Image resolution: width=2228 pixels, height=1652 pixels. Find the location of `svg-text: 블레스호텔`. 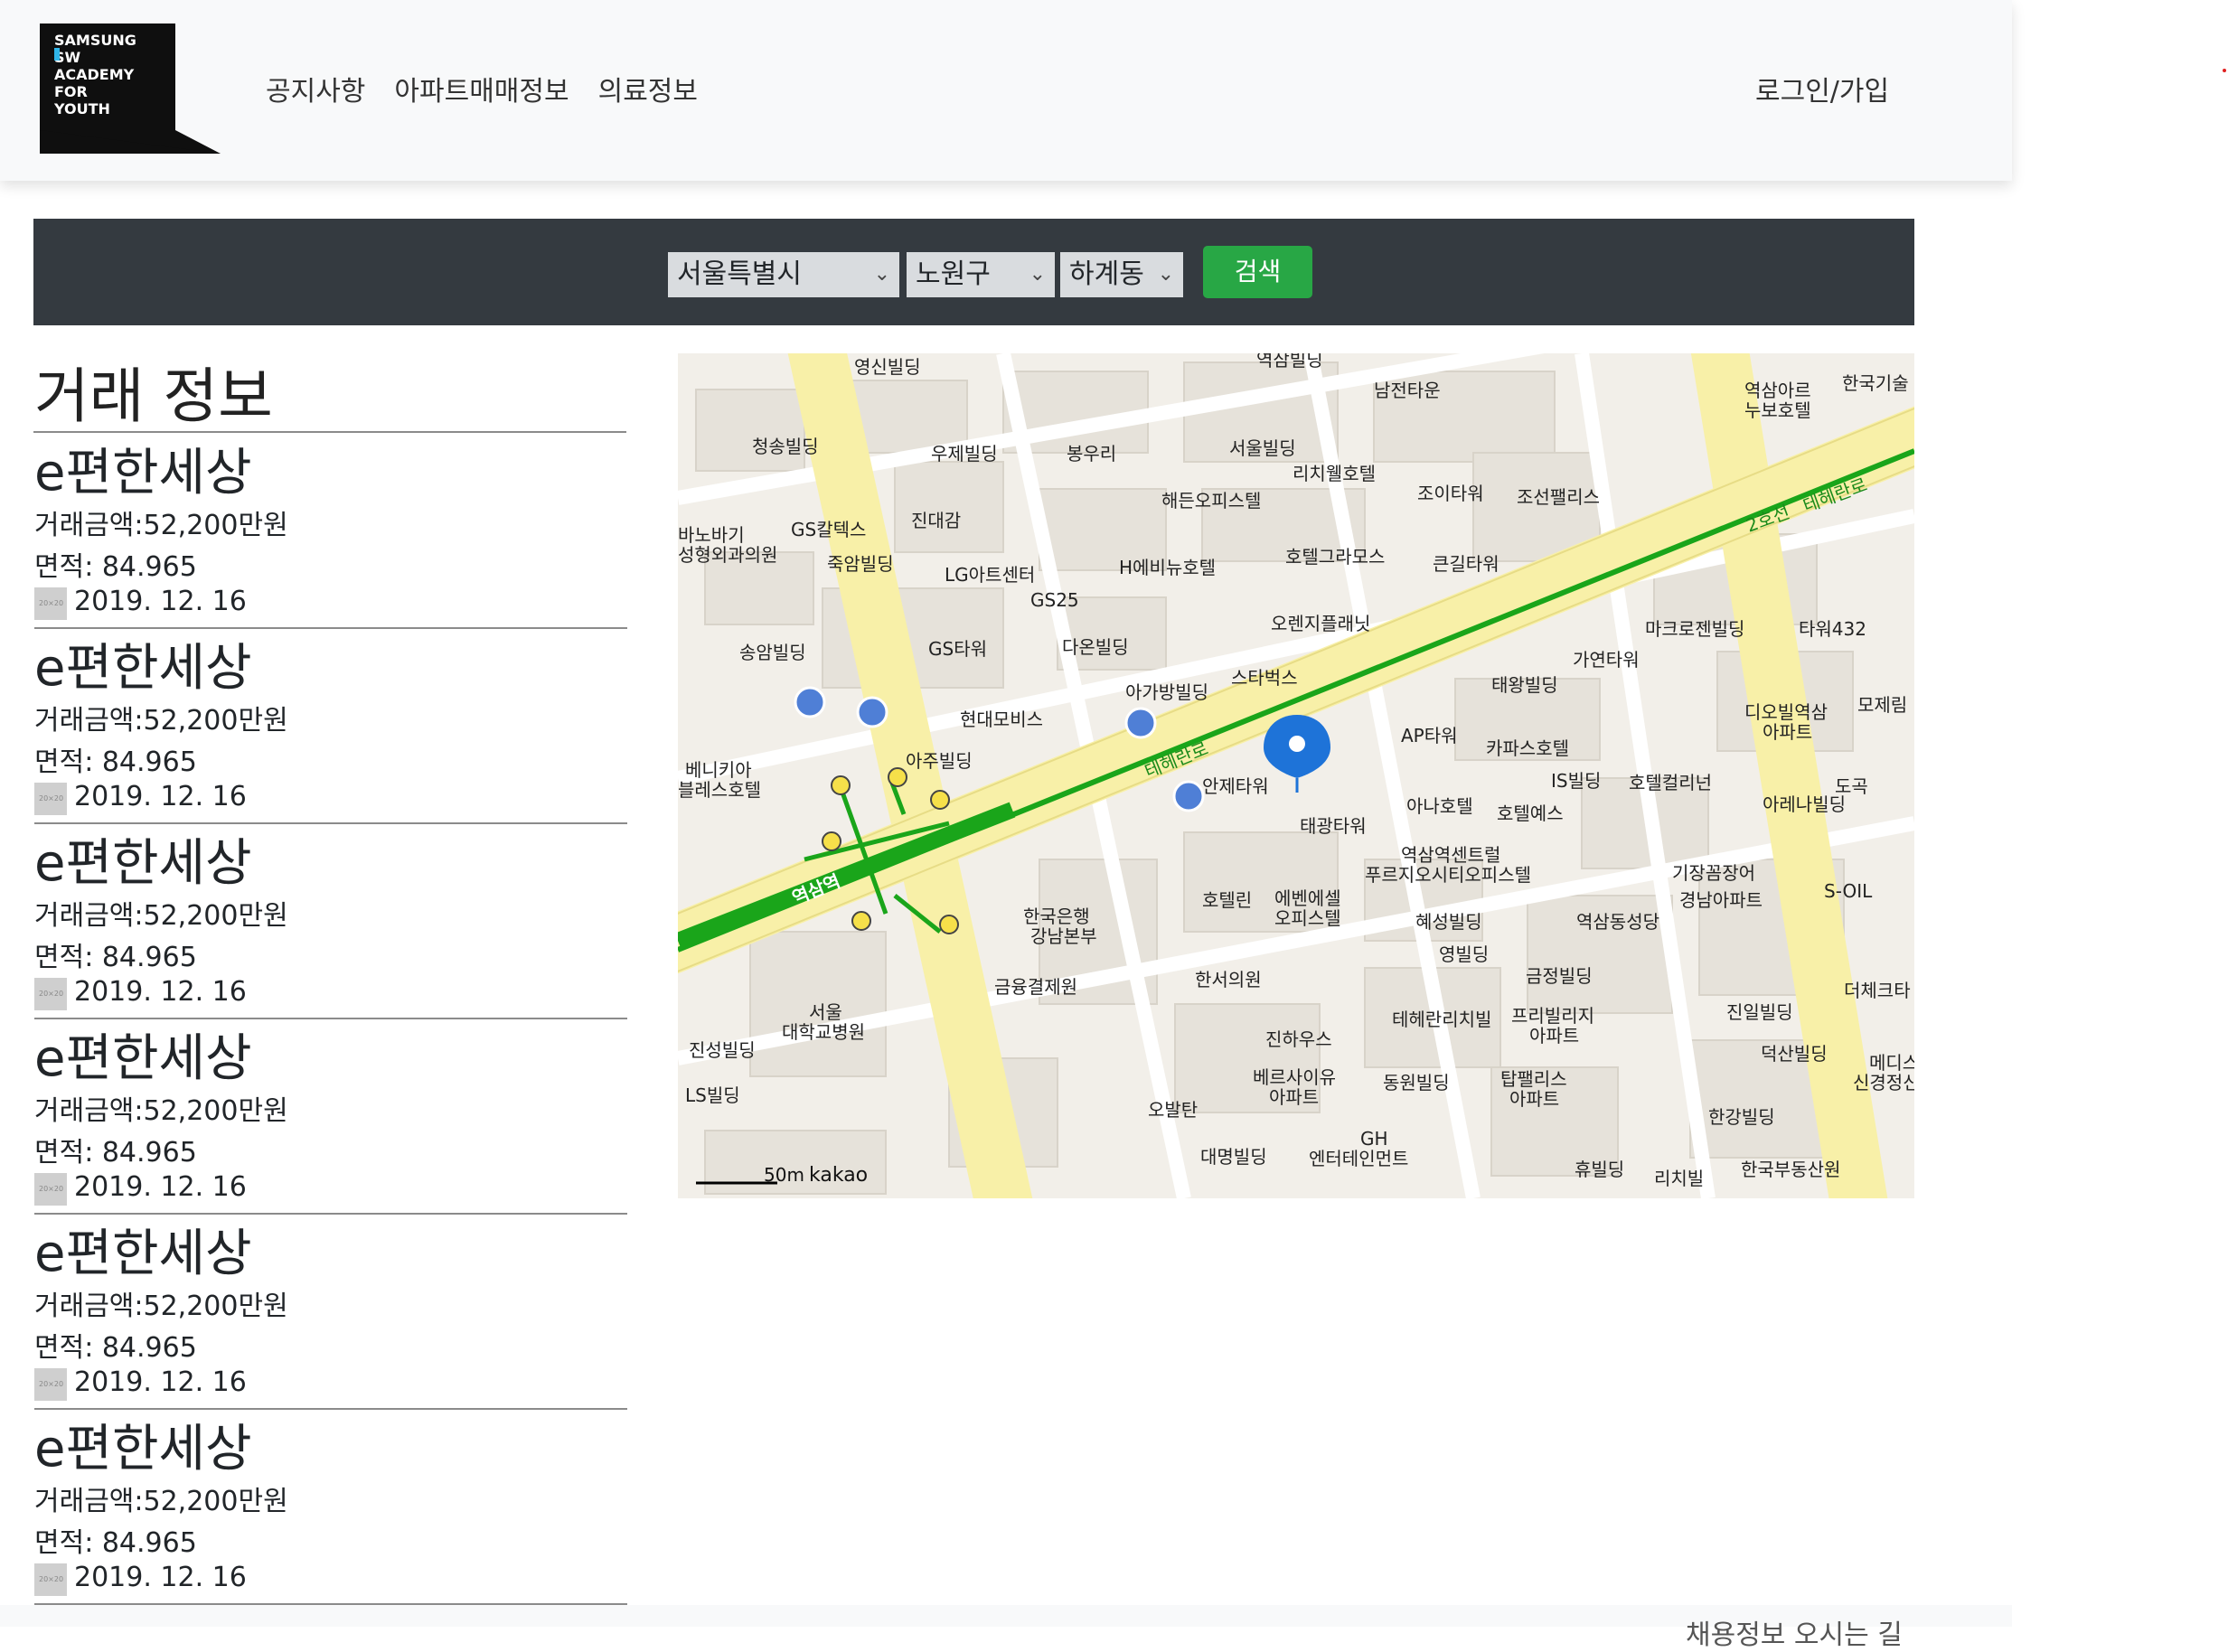

svg-text: 블레스호텔 is located at coordinates (719, 790).